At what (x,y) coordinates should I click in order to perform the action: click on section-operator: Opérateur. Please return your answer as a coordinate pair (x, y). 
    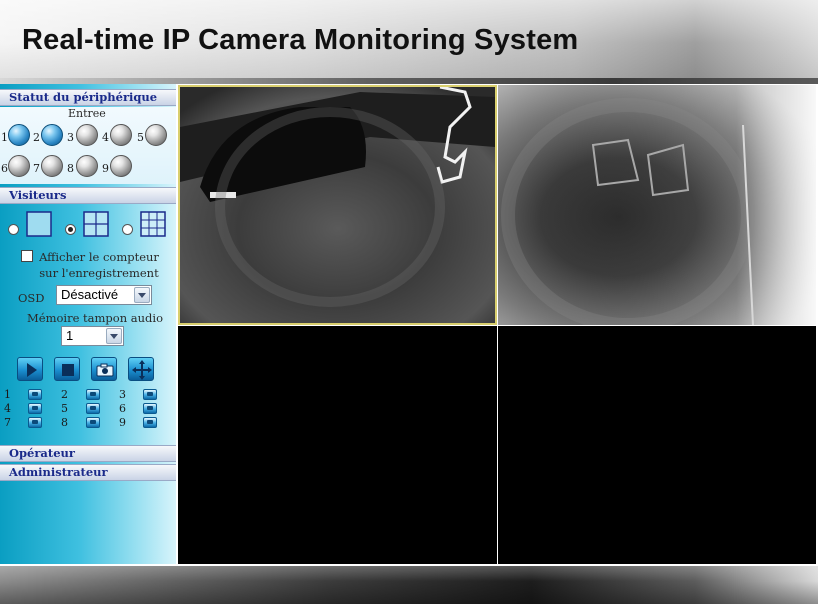
    Looking at the image, I should click on (88, 453).